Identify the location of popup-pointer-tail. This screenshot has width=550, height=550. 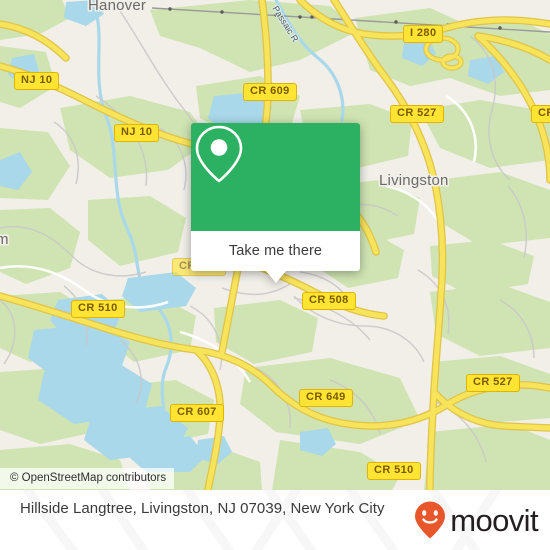
(275, 277).